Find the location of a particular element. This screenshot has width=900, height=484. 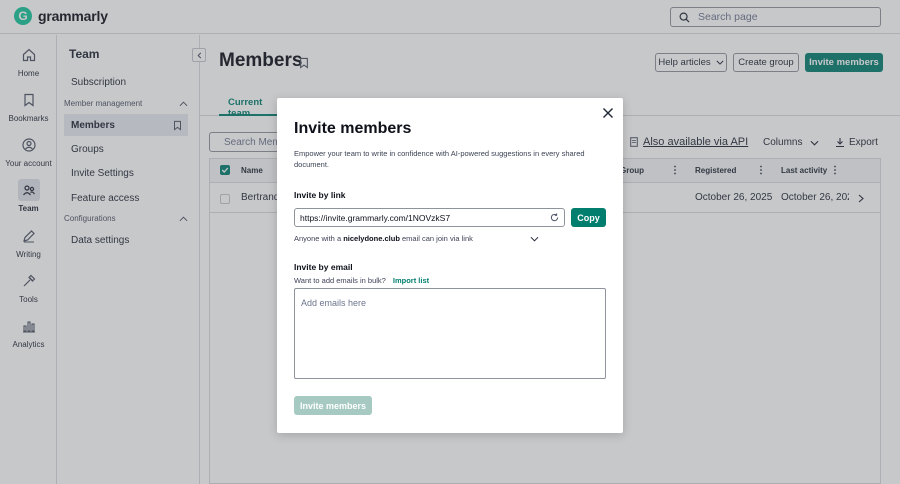

bulk-import-row: Want to add emails in bulk? Import list is located at coordinates (361, 280).